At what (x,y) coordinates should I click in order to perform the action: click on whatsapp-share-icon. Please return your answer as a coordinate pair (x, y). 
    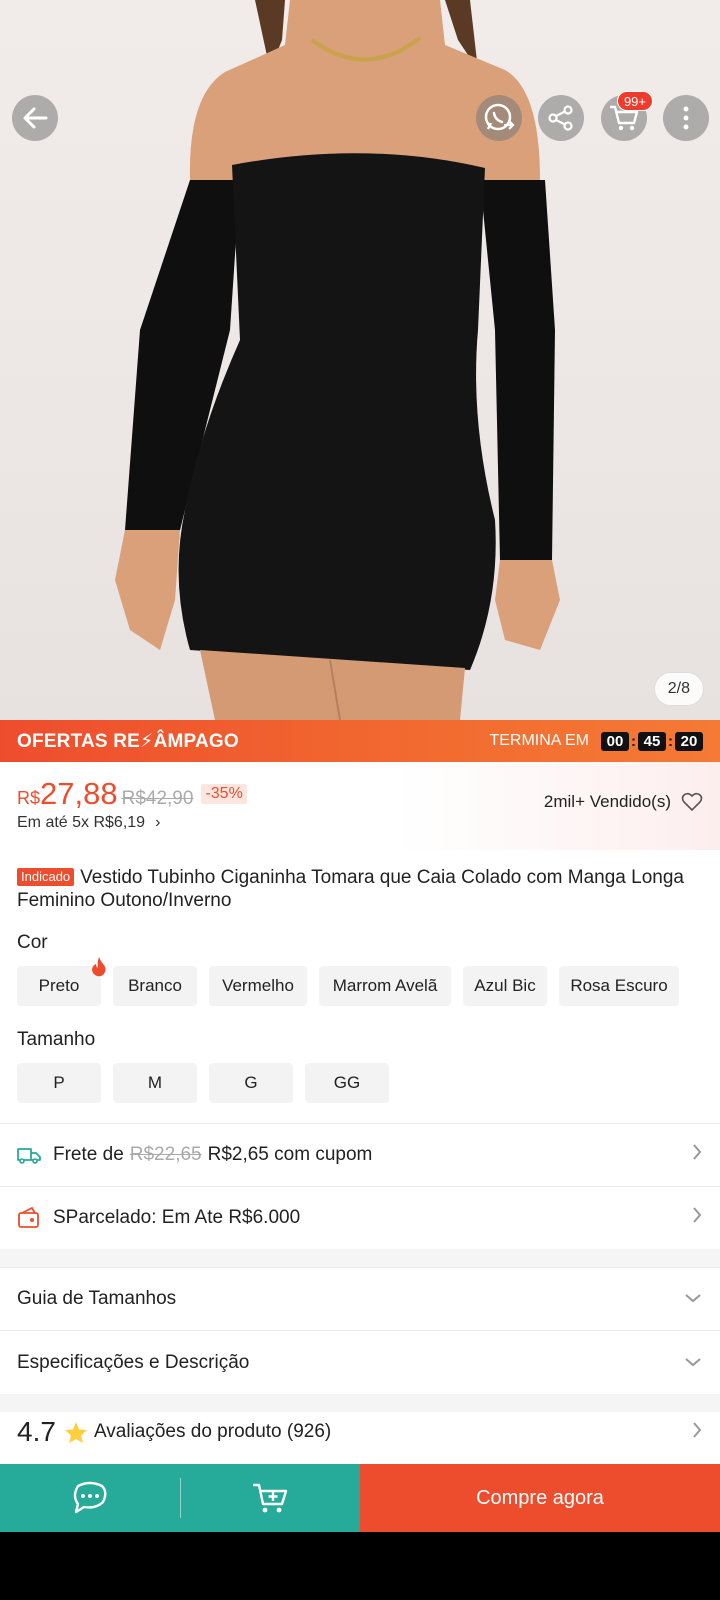
    Looking at the image, I should click on (499, 117).